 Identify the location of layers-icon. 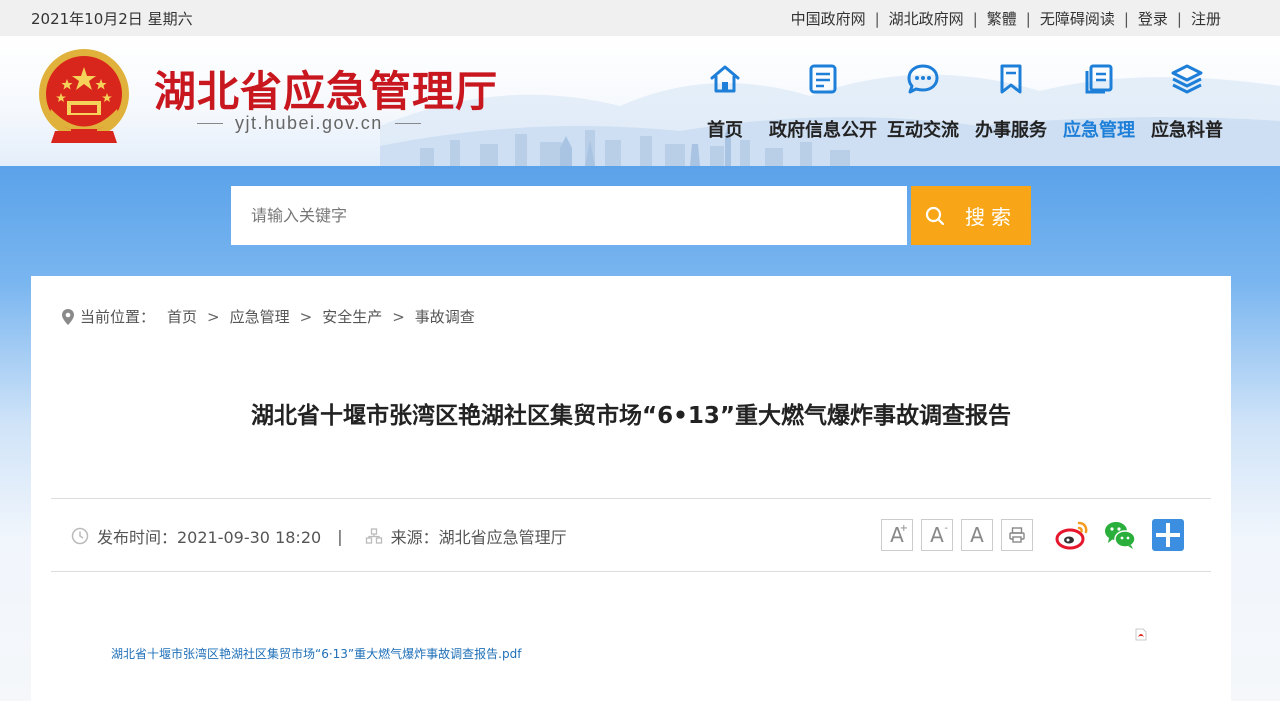
(1187, 79).